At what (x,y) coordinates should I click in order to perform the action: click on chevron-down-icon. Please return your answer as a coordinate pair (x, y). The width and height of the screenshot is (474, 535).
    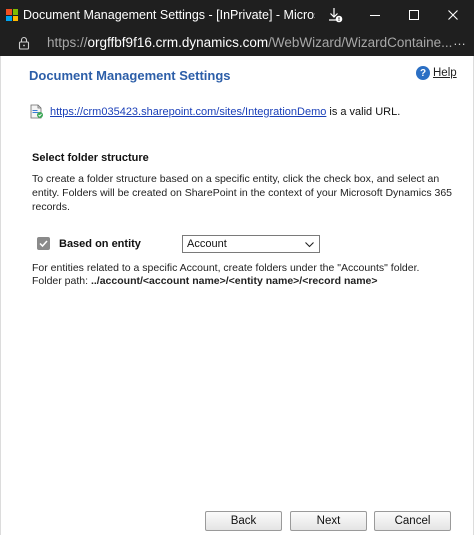
    Looking at the image, I should click on (309, 245).